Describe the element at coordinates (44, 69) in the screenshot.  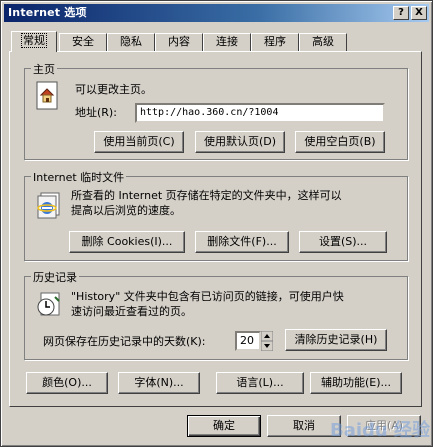
I see `homepage-legend: 主页` at that location.